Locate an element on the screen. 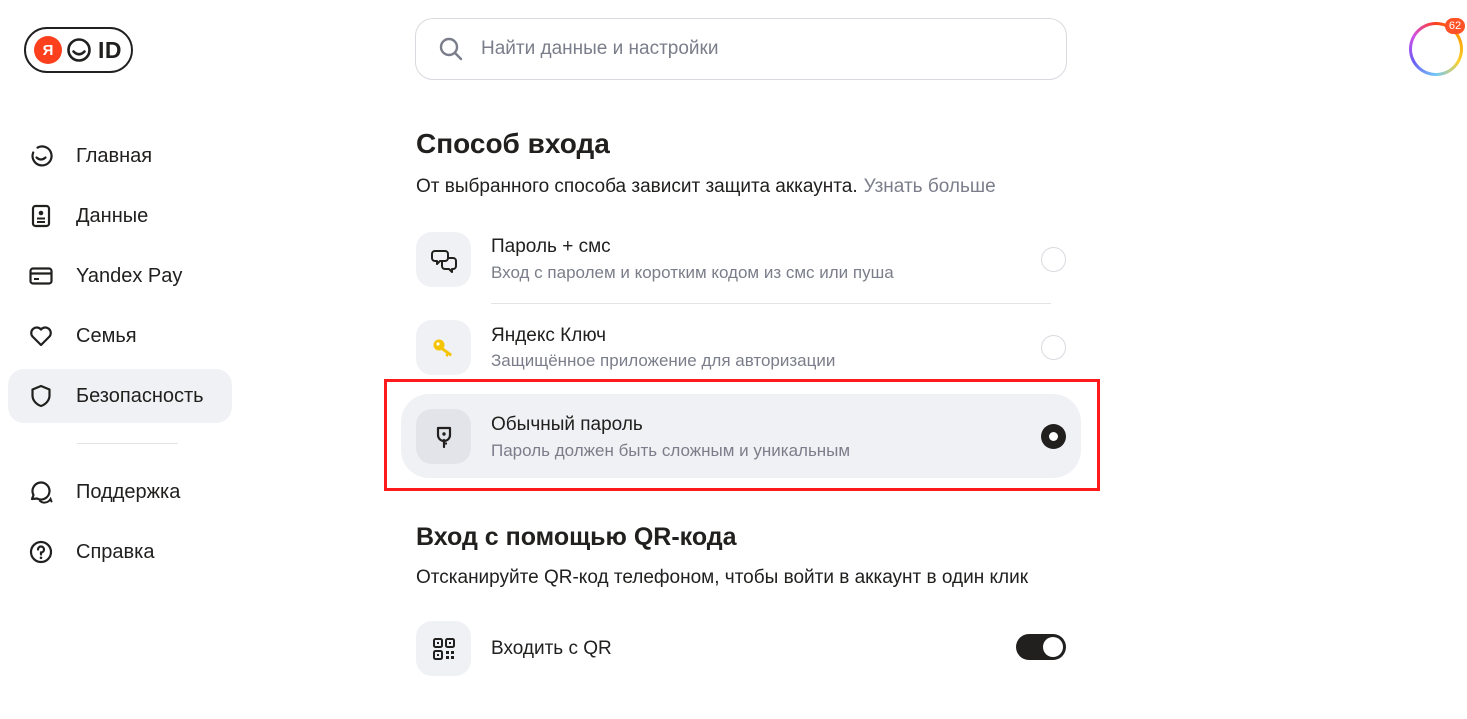 The image size is (1467, 719). smile-icon is located at coordinates (79, 50).